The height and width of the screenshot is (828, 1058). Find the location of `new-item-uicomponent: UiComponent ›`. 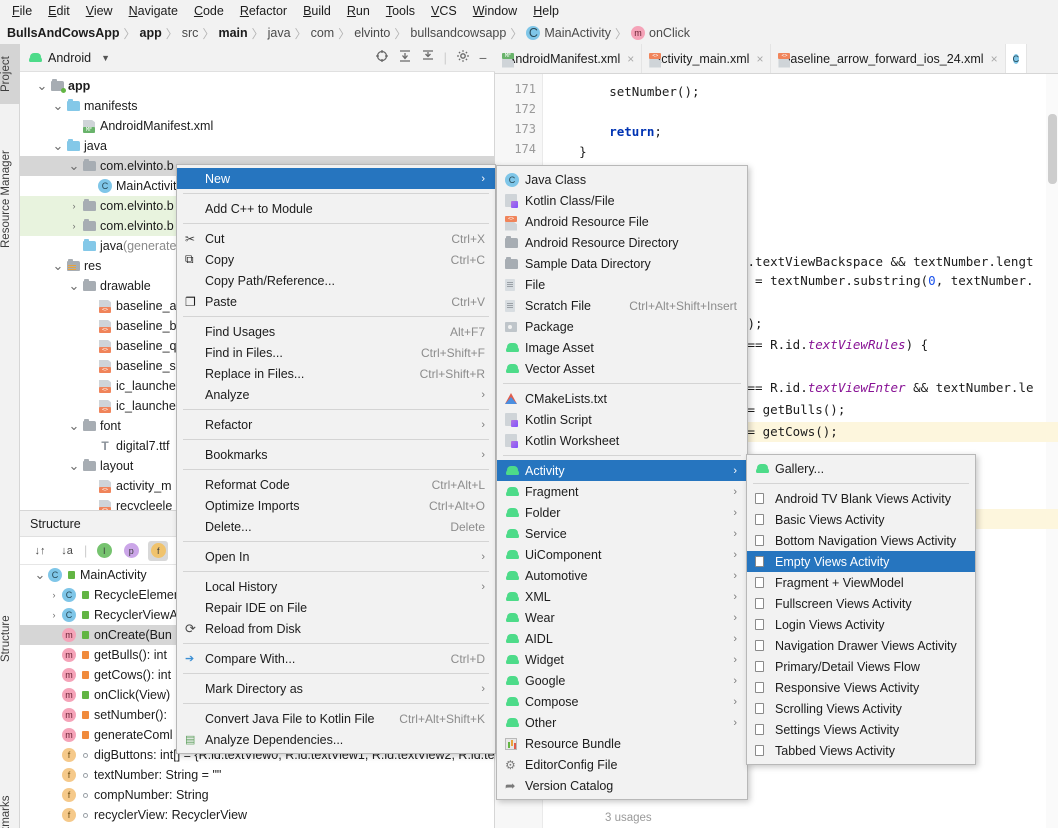

new-item-uicomponent: UiComponent › is located at coordinates (622, 554).